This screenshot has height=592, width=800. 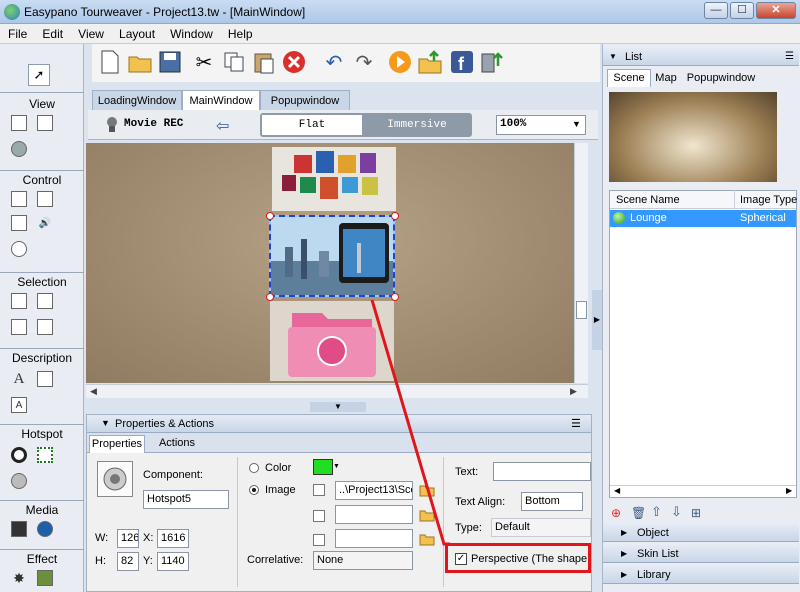 I want to click on flat-mode-button: Flat, so click(x=312, y=125).